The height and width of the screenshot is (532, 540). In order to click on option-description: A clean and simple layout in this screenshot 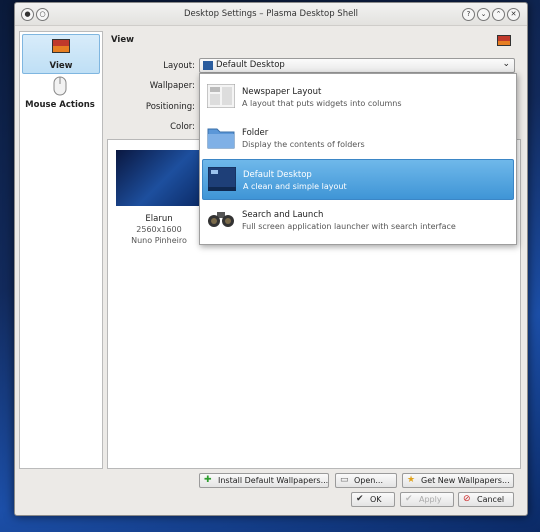, I will do `click(295, 186)`.